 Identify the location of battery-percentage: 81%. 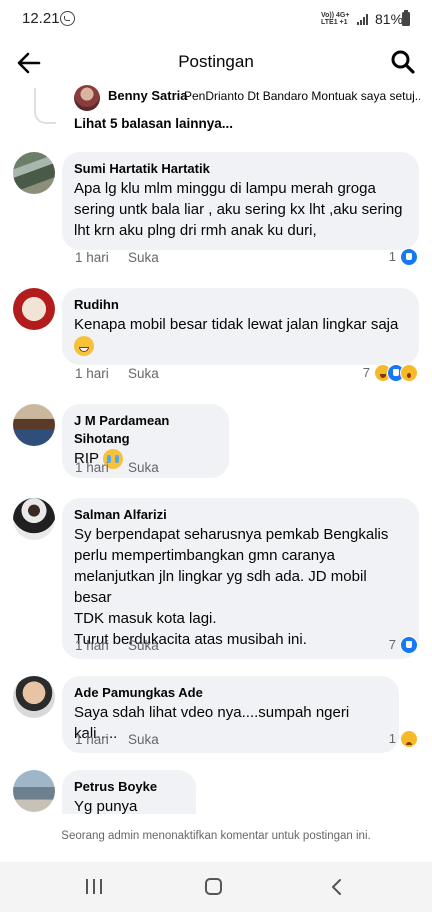
(389, 19).